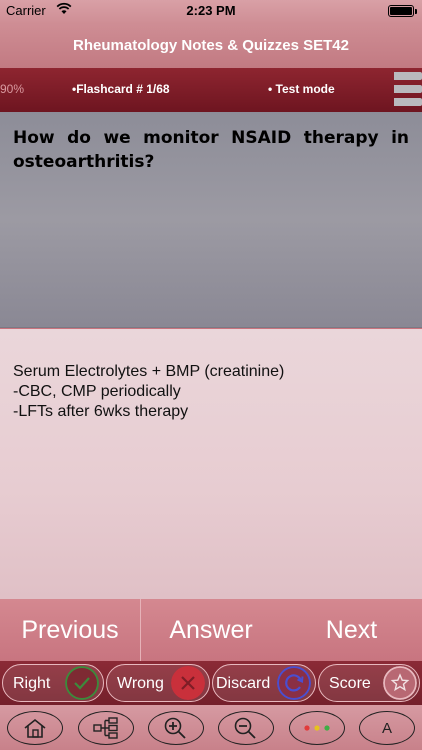 This screenshot has height=750, width=422. I want to click on star-icon, so click(400, 683).